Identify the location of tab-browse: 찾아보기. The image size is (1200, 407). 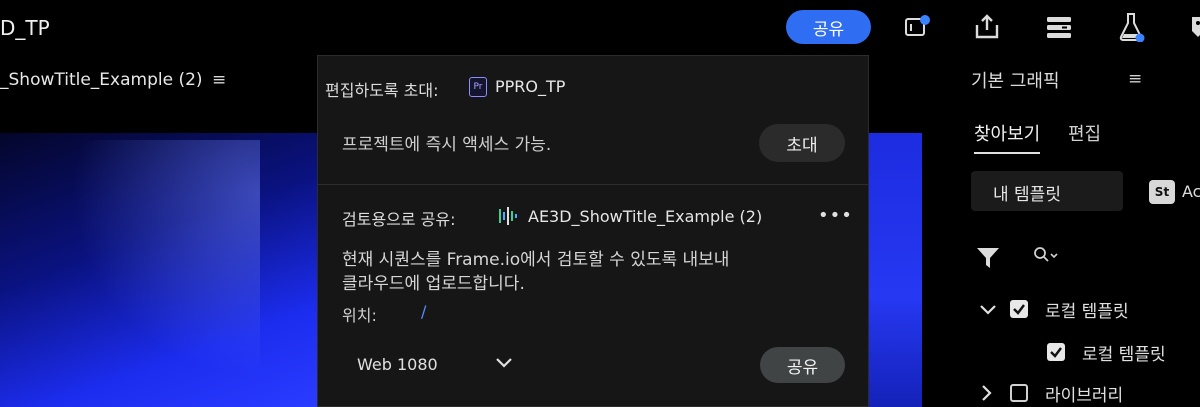
(1007, 137).